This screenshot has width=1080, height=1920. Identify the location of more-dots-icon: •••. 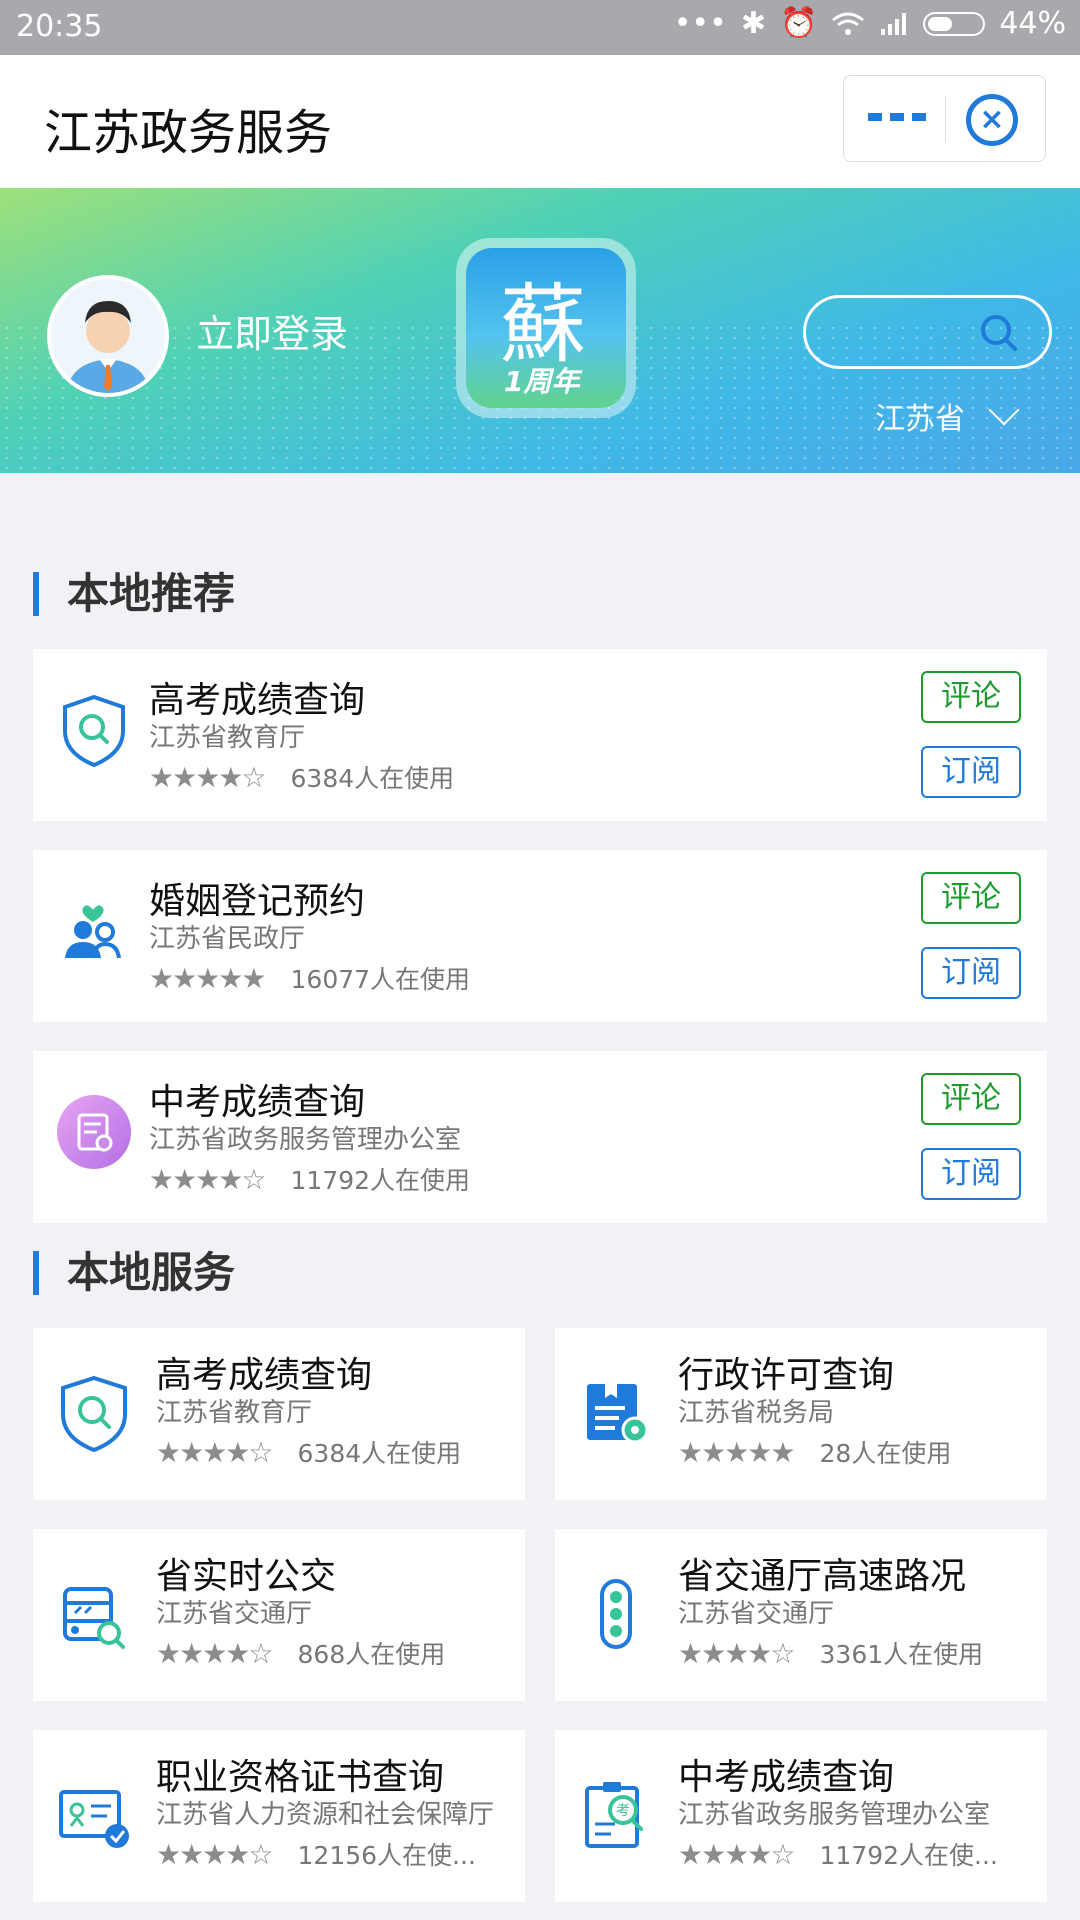
(700, 23).